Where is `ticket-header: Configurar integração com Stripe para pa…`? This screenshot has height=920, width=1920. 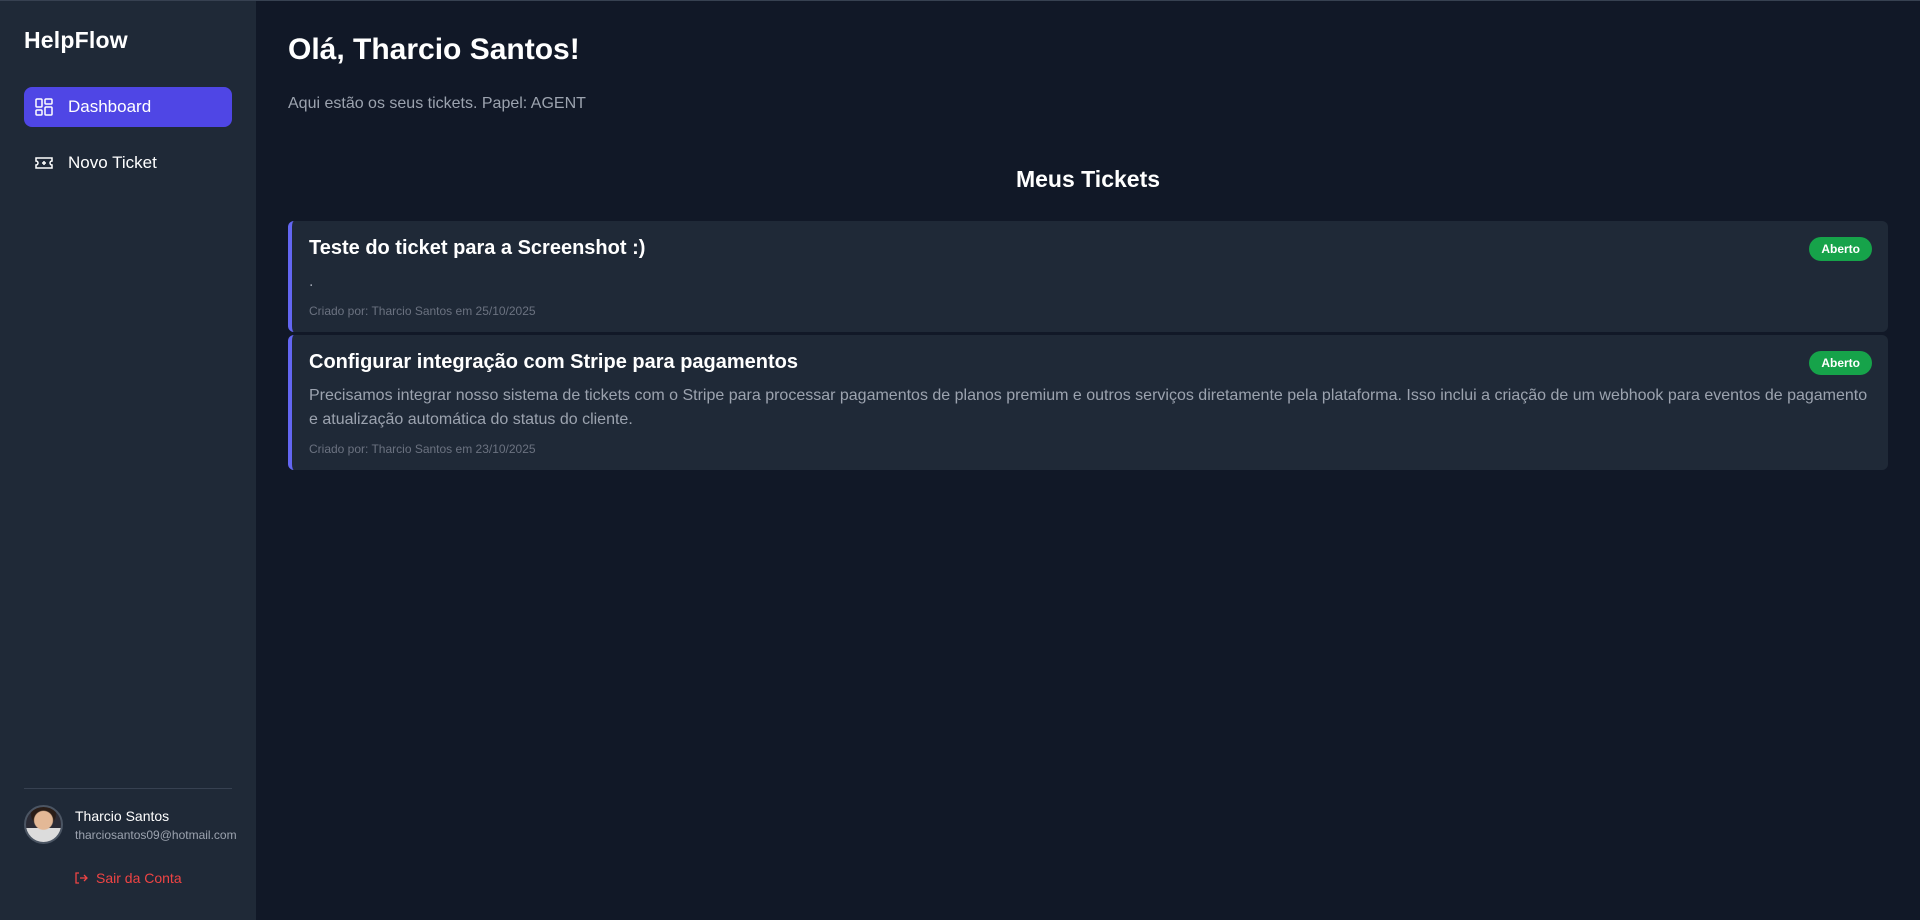
ticket-header: Configurar integração com Stripe para pa… is located at coordinates (1090, 363).